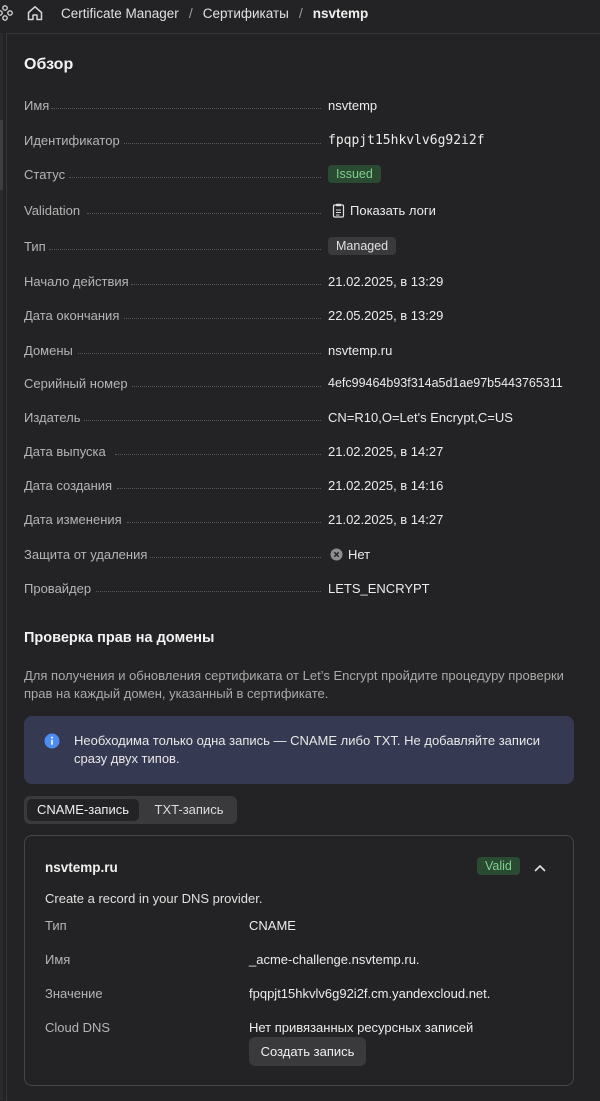 The image size is (600, 1101). I want to click on row-provider: Провайдер LETS_ENCRYPT, so click(304, 588).